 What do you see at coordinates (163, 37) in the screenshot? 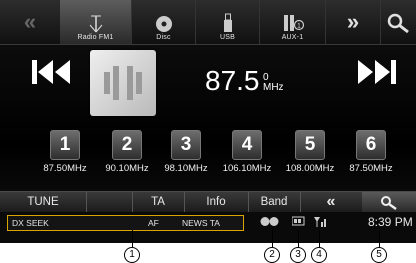
I see `source-disc-label: Disc` at bounding box center [163, 37].